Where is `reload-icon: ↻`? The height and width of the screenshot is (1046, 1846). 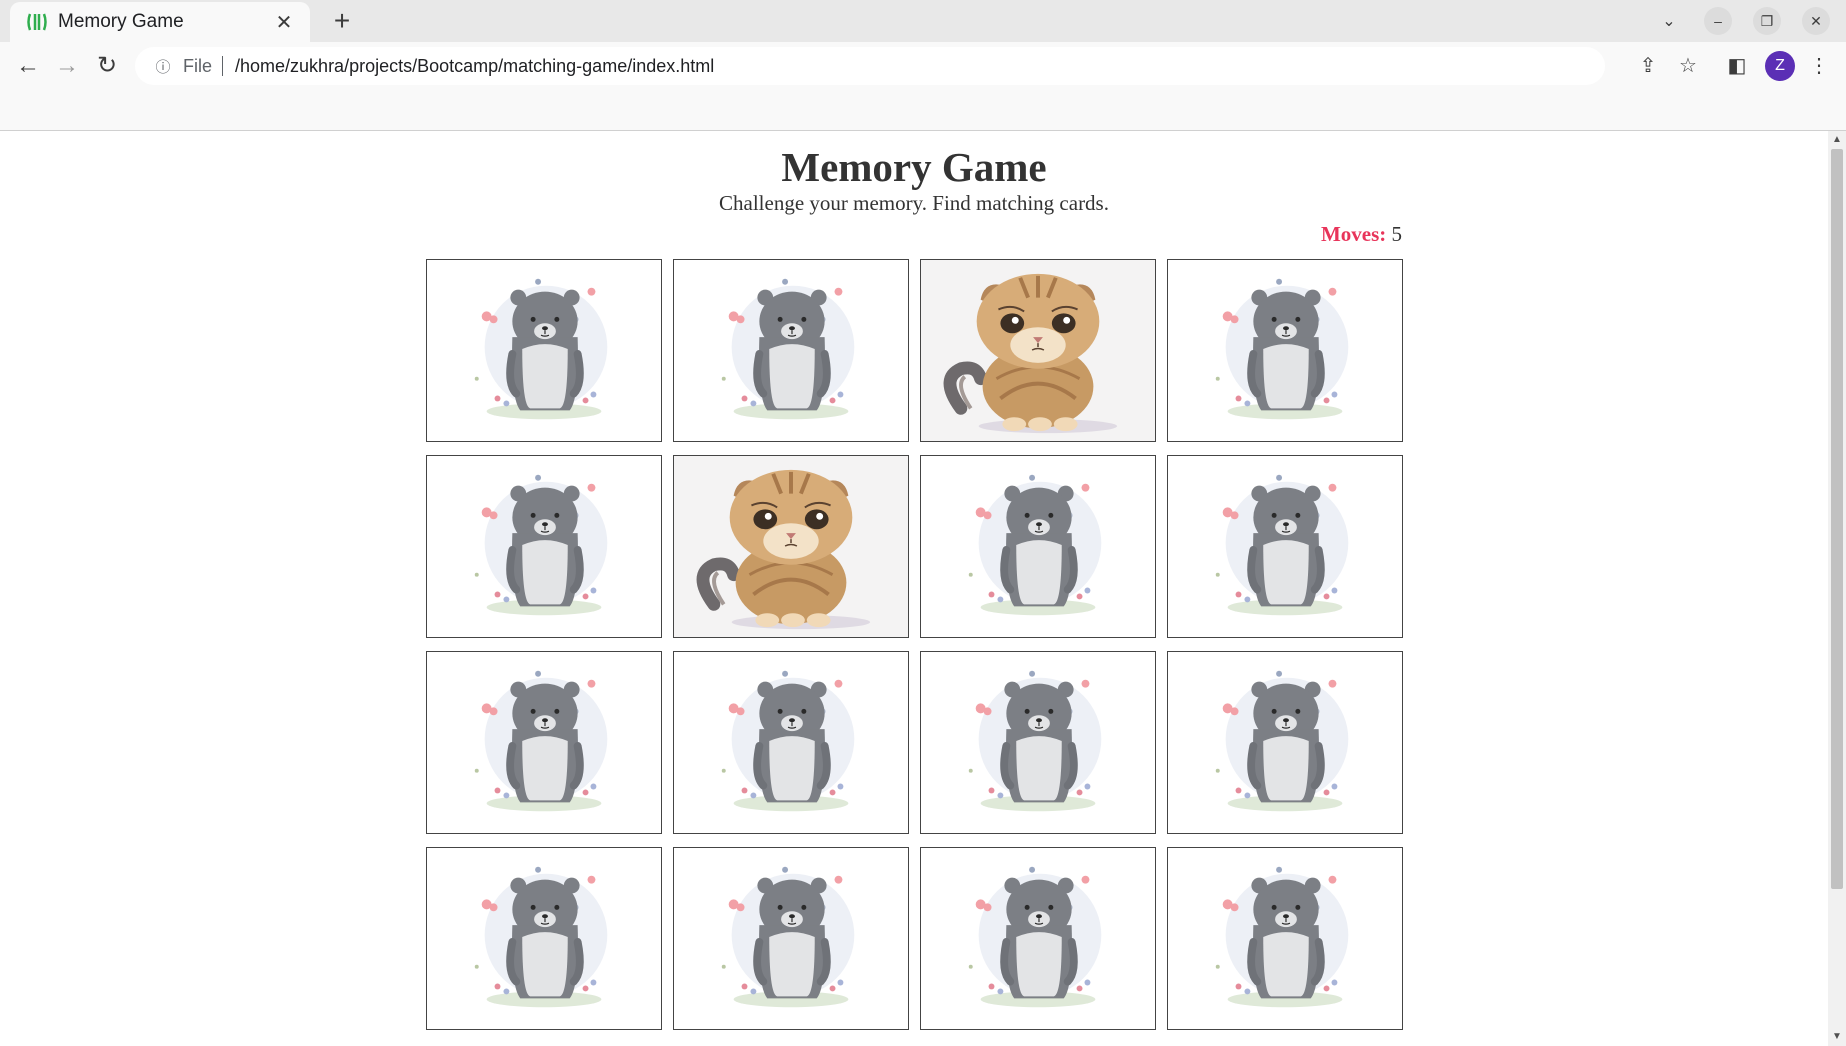 reload-icon: ↻ is located at coordinates (107, 66).